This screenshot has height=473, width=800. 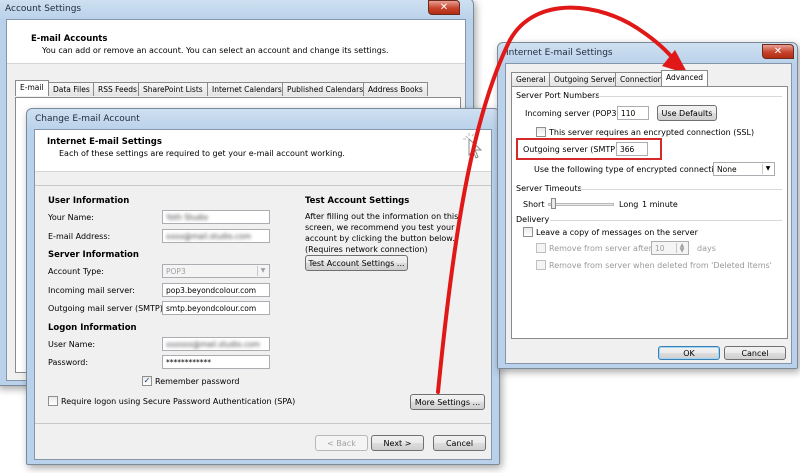 I want to click on incoming-server-label: Incoming mail server:, so click(x=91, y=290).